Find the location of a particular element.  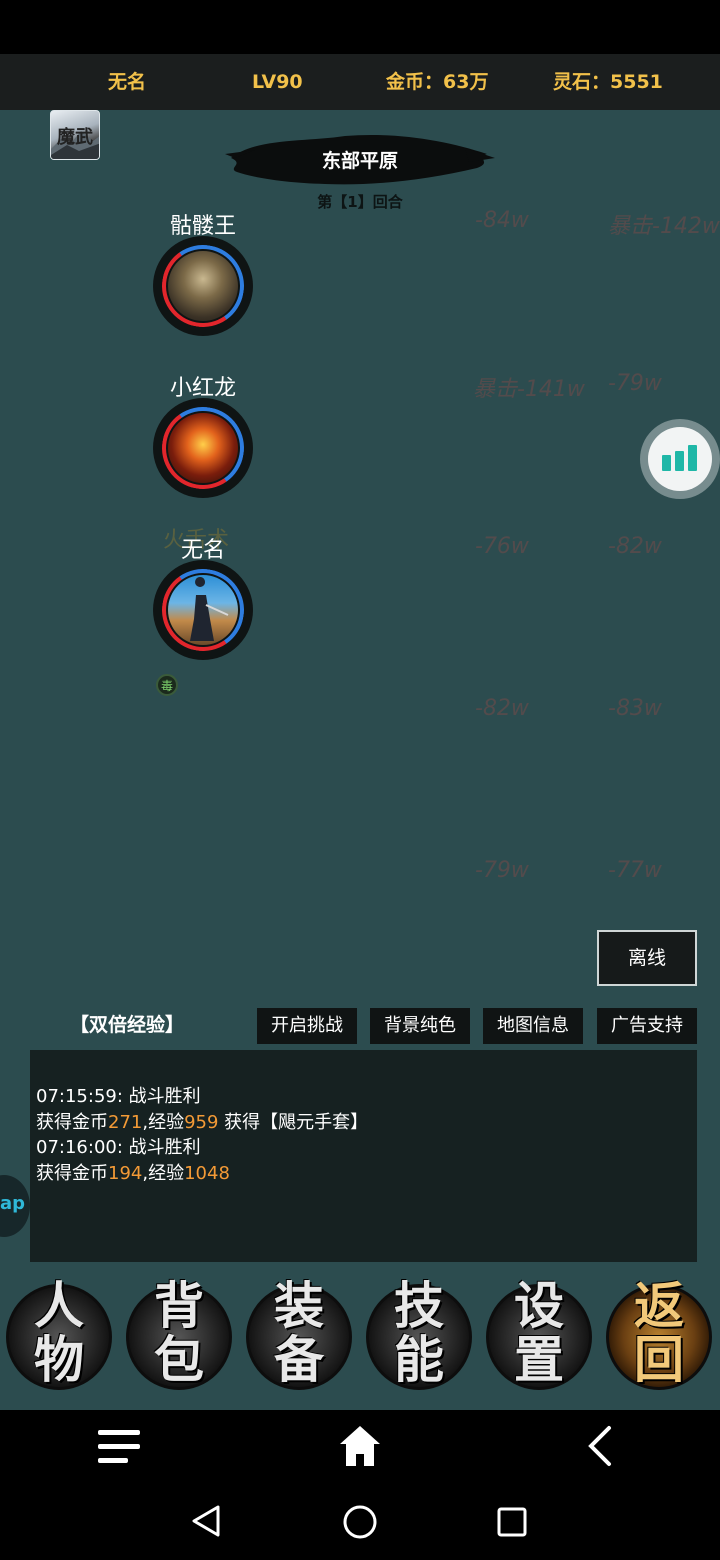

damage-number: 暴击-141w is located at coordinates (529, 389).